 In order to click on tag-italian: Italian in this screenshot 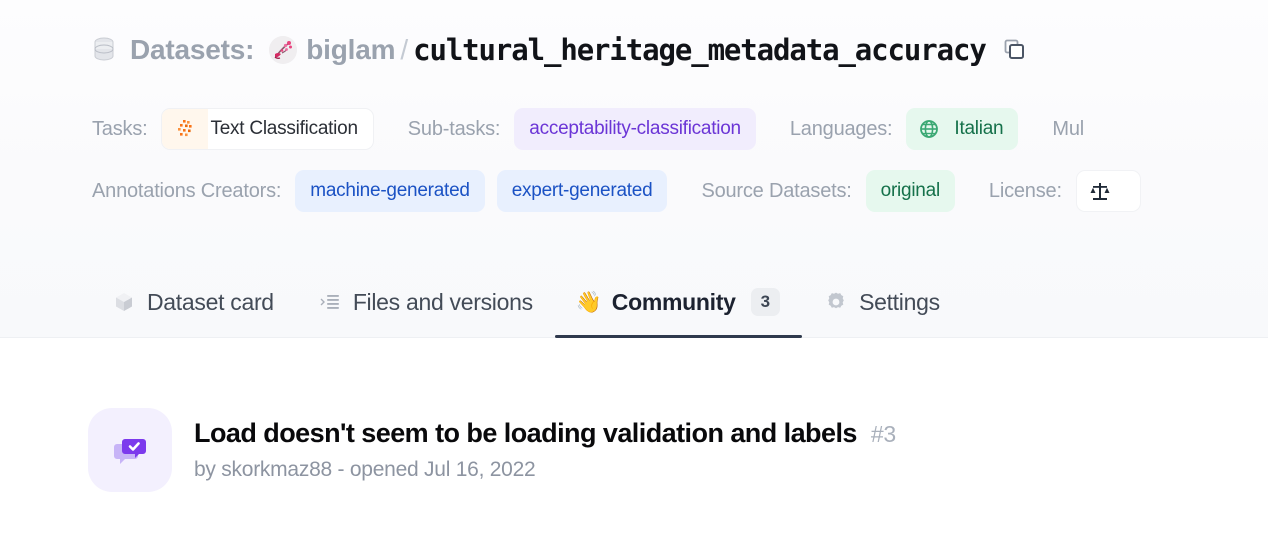, I will do `click(962, 129)`.